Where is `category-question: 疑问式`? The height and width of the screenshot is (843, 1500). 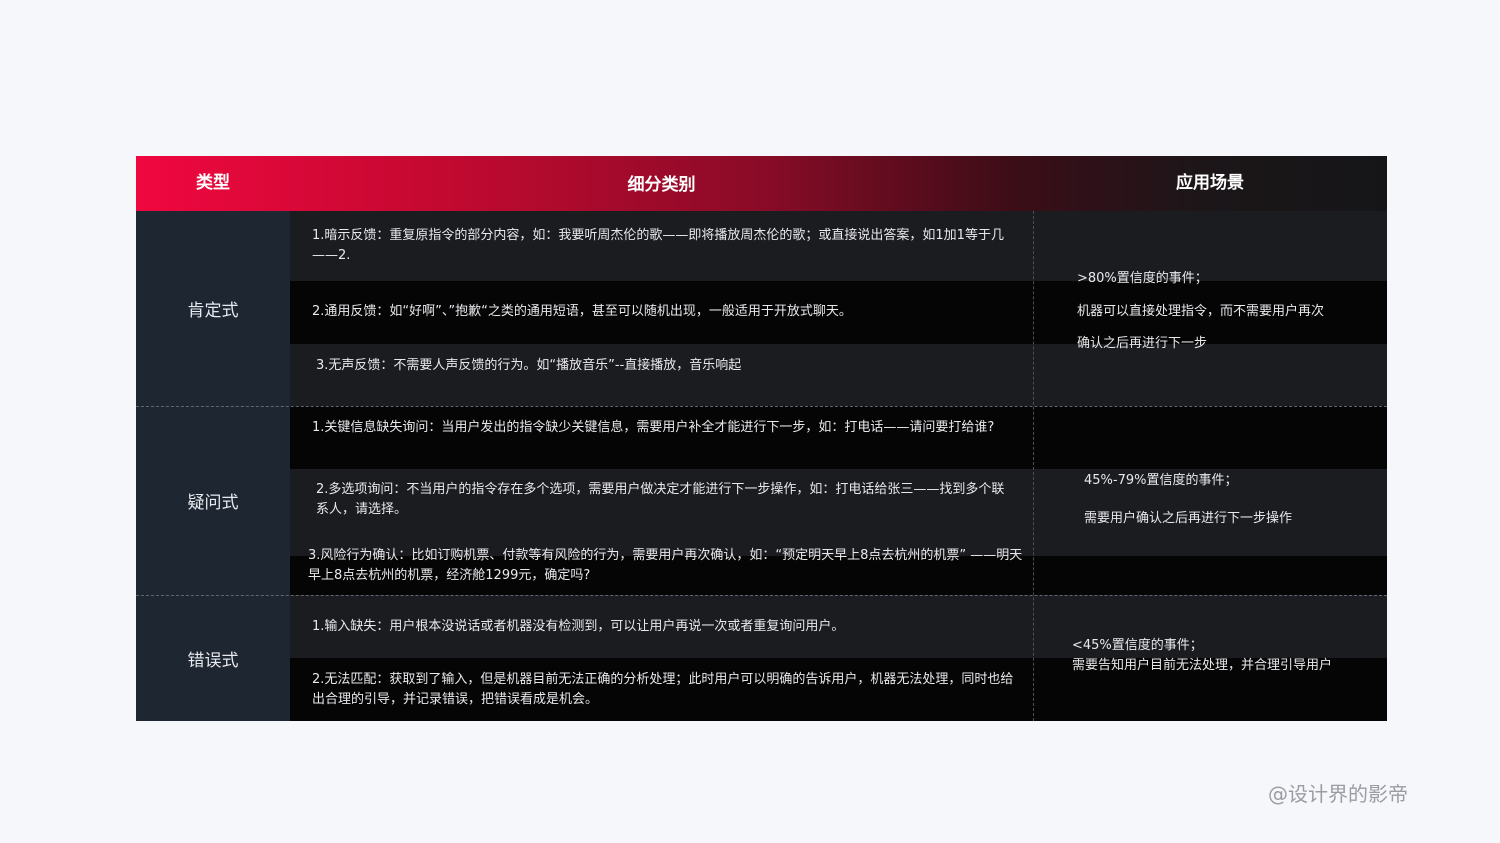 category-question: 疑问式 is located at coordinates (213, 500).